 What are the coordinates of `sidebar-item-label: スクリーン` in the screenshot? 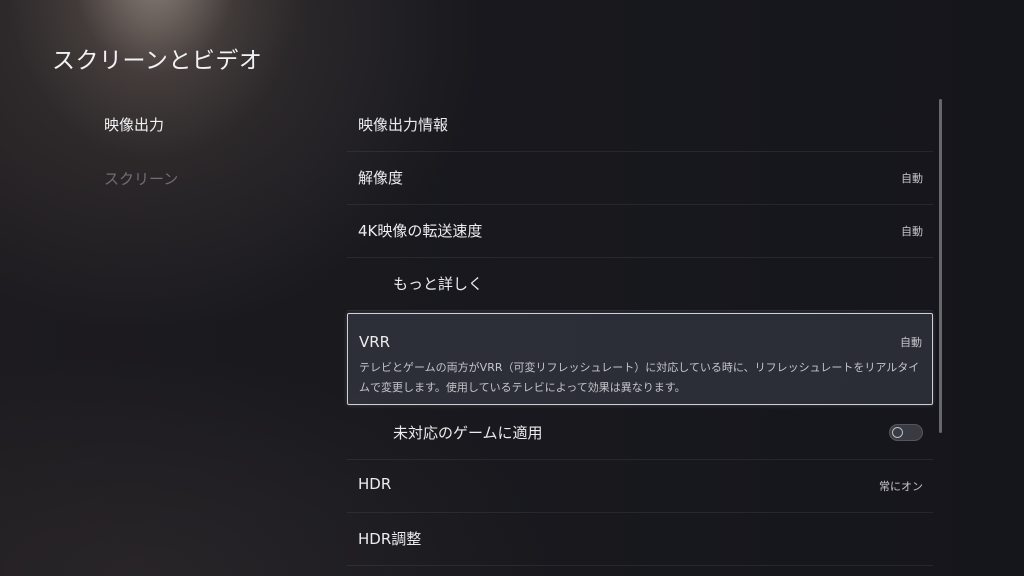 It's located at (141, 179).